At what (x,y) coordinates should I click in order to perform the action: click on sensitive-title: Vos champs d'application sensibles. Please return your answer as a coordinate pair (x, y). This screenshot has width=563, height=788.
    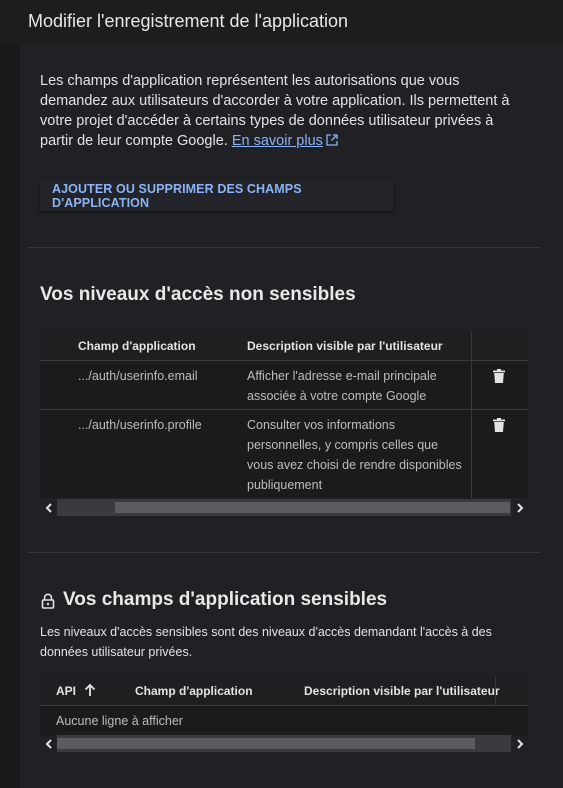
    Looking at the image, I should click on (225, 599).